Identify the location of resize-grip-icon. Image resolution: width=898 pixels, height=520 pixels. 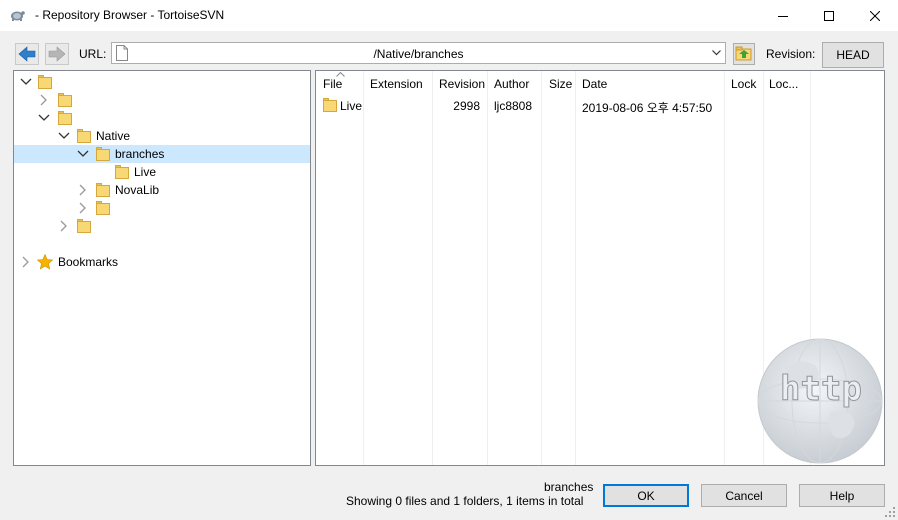
(890, 512).